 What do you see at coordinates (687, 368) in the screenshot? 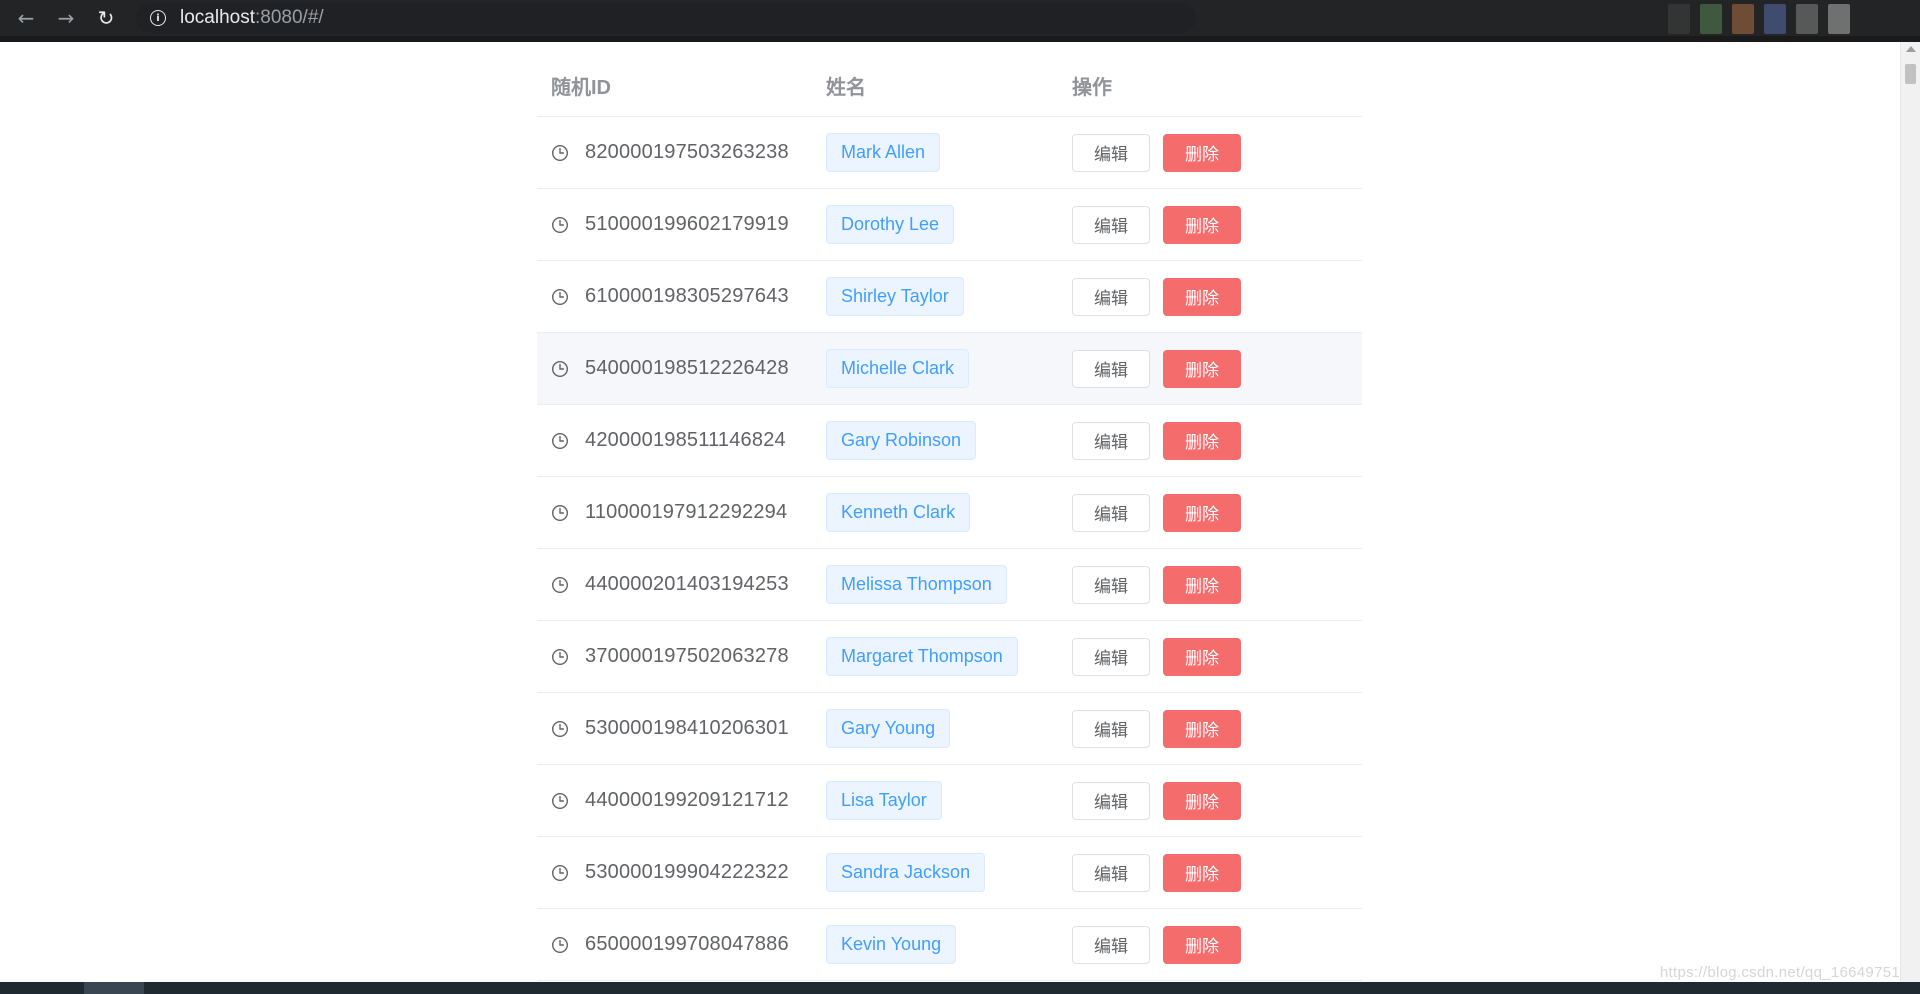
I see `id-text: 540000198512226428` at bounding box center [687, 368].